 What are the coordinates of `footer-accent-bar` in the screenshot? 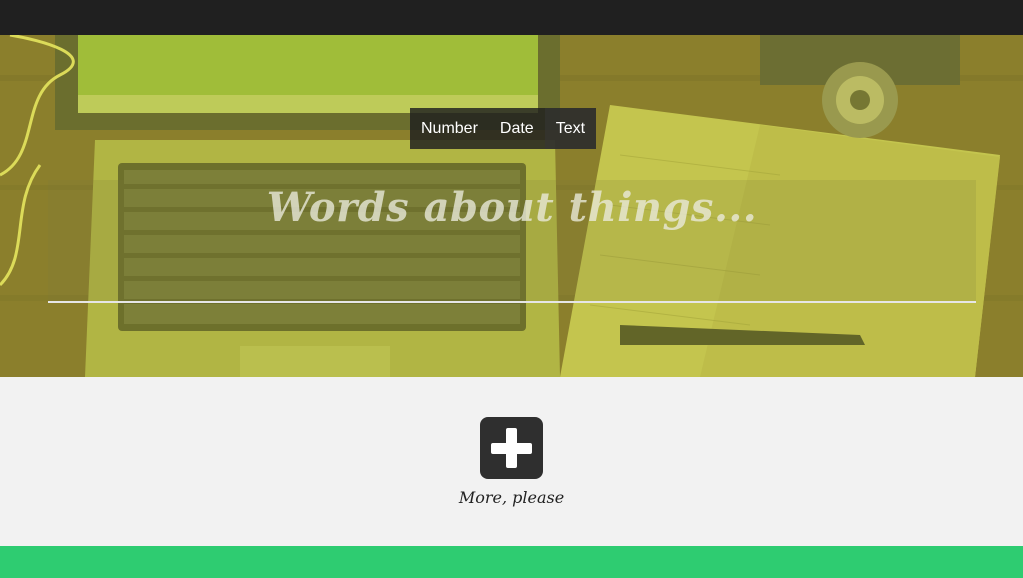 It's located at (511, 562).